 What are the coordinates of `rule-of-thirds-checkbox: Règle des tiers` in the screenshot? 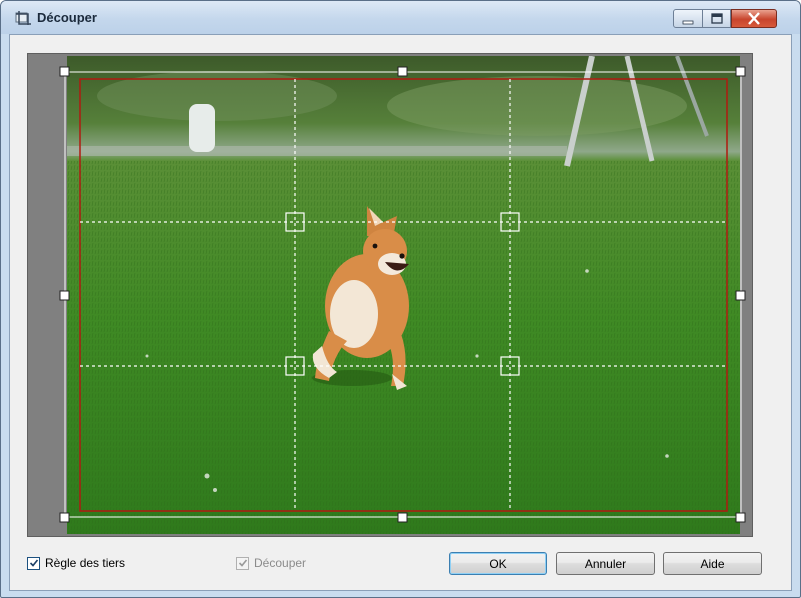 It's located at (76, 563).